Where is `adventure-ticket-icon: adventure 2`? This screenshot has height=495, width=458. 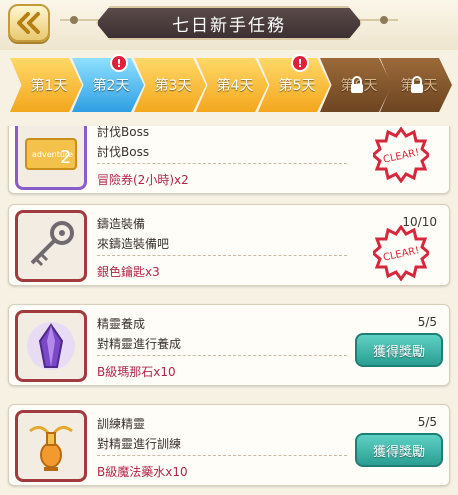 adventure-ticket-icon: adventure 2 is located at coordinates (51, 154).